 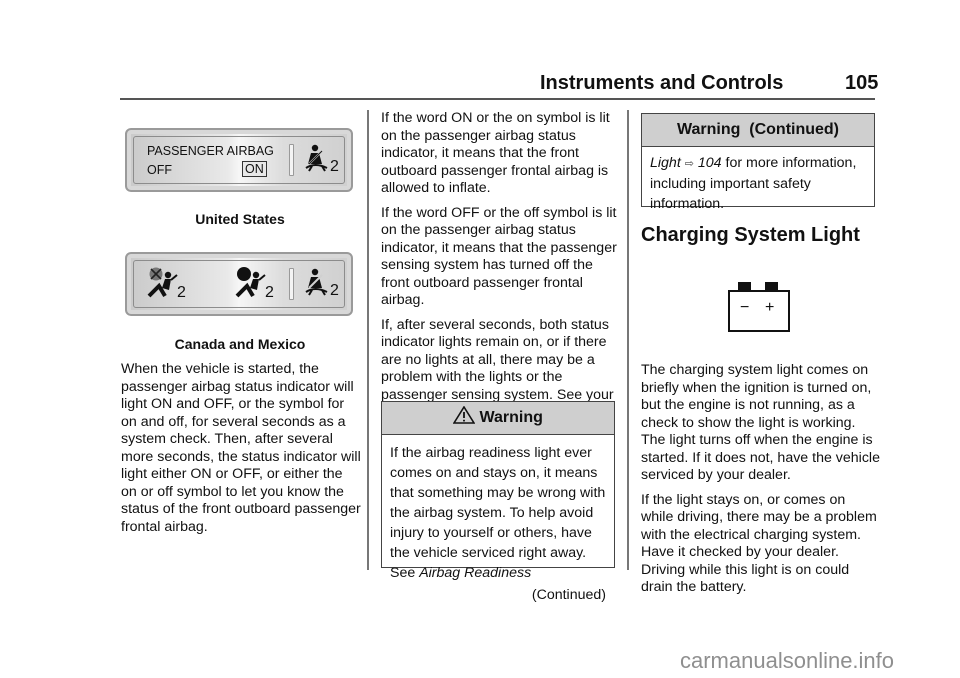 What do you see at coordinates (159, 170) in the screenshot?
I see `panel-off-label: OFF` at bounding box center [159, 170].